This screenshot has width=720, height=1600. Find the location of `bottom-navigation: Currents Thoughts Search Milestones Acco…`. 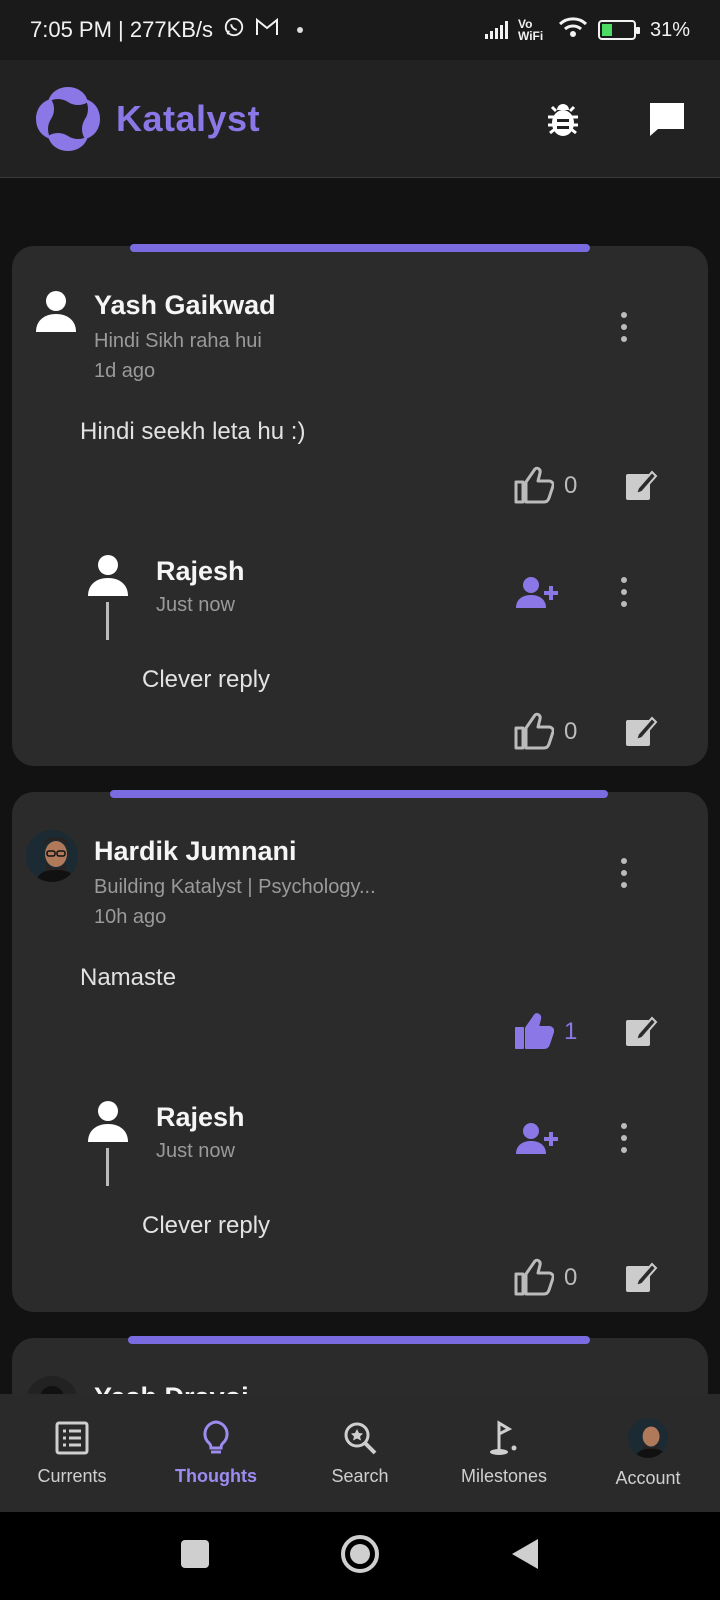

bottom-navigation: Currents Thoughts Search Milestones Acco… is located at coordinates (360, 1453).